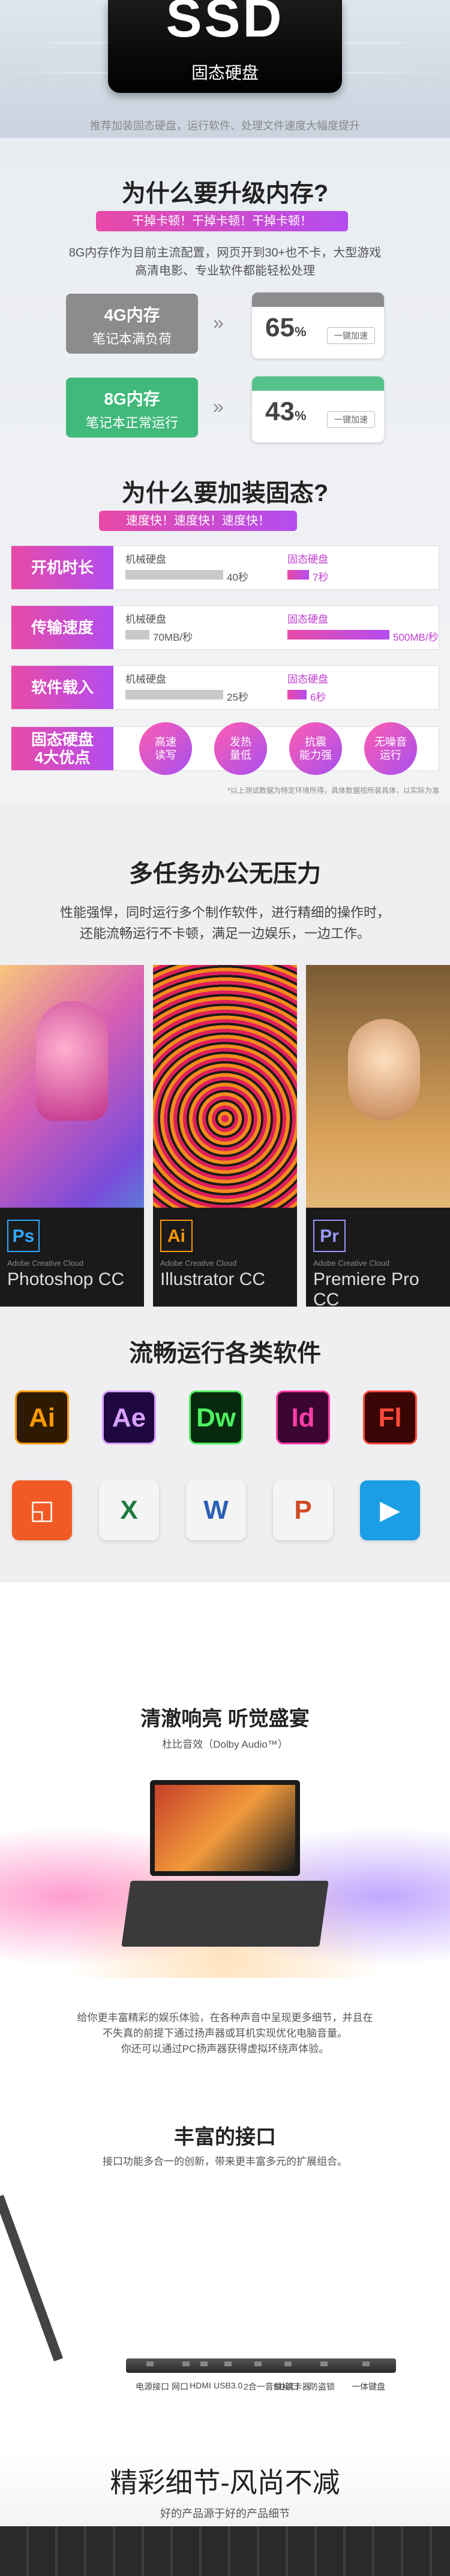  What do you see at coordinates (225, 493) in the screenshot?
I see `ssd-heading: 为什么要加装固态?` at bounding box center [225, 493].